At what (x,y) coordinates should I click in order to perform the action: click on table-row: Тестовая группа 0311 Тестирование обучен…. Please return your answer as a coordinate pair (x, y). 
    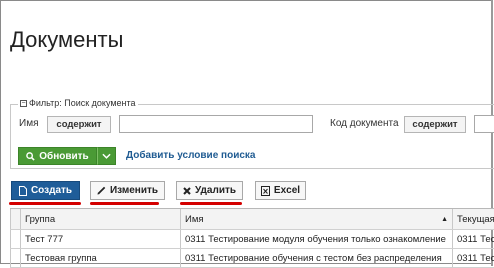
    Looking at the image, I should click on (252, 258).